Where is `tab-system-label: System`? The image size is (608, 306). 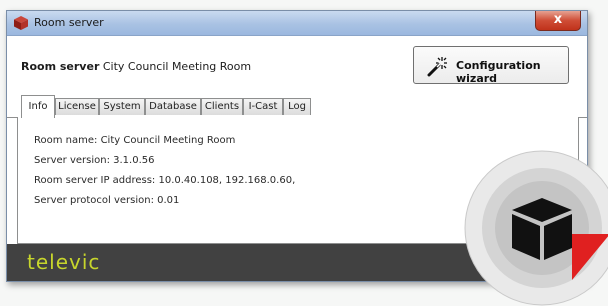
tab-system-label: System is located at coordinates (122, 106).